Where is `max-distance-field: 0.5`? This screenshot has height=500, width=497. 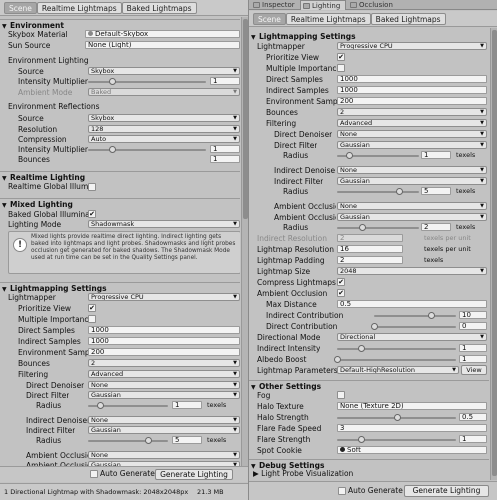
max-distance-field: 0.5 is located at coordinates (412, 304).